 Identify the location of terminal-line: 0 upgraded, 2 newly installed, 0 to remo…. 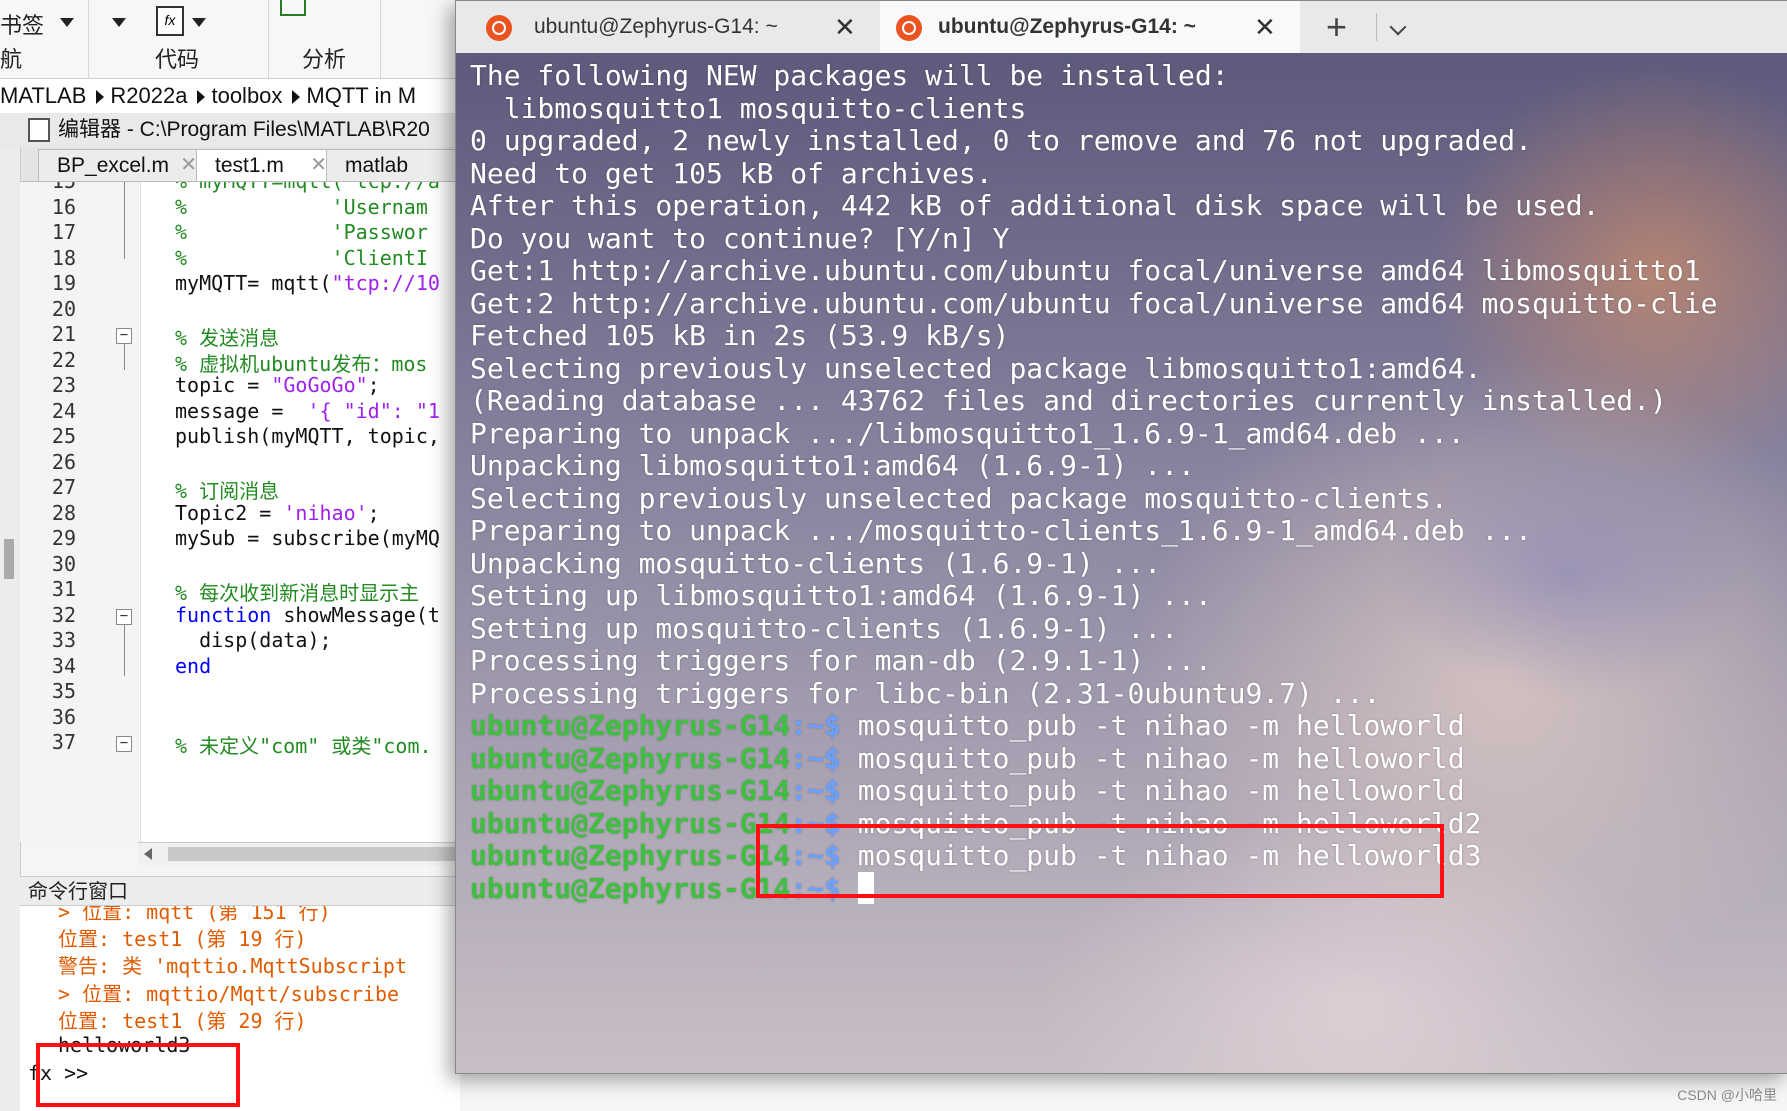
(1001, 140).